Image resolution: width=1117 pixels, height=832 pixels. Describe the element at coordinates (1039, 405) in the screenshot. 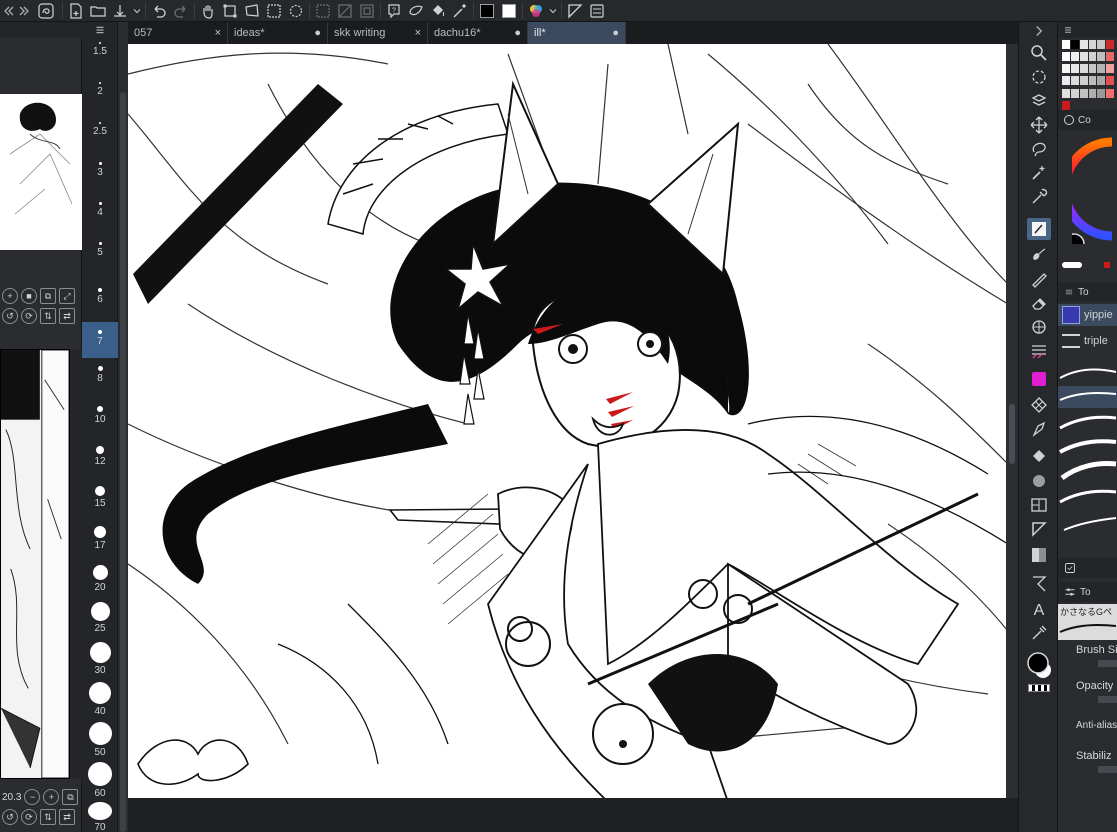

I see `tone-tool-icon` at that location.